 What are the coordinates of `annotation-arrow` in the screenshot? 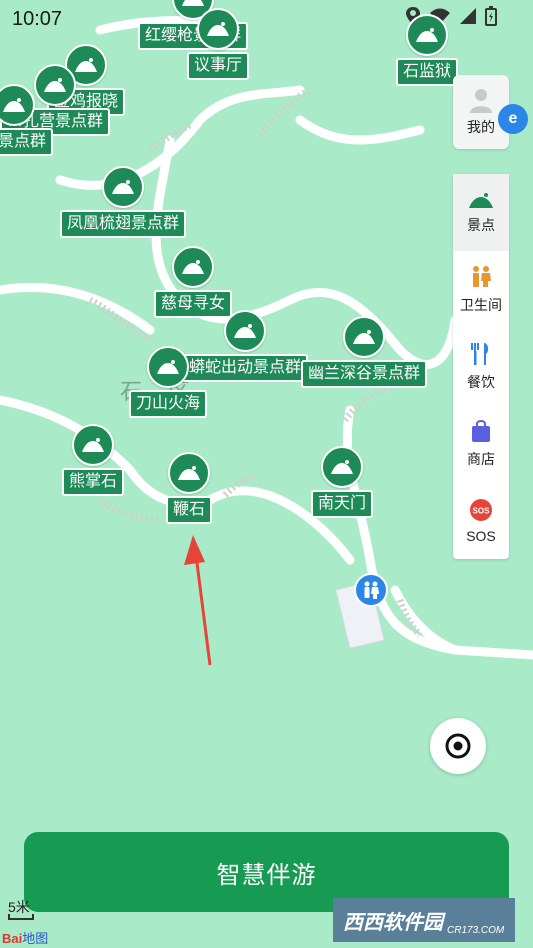 It's located at (198, 600).